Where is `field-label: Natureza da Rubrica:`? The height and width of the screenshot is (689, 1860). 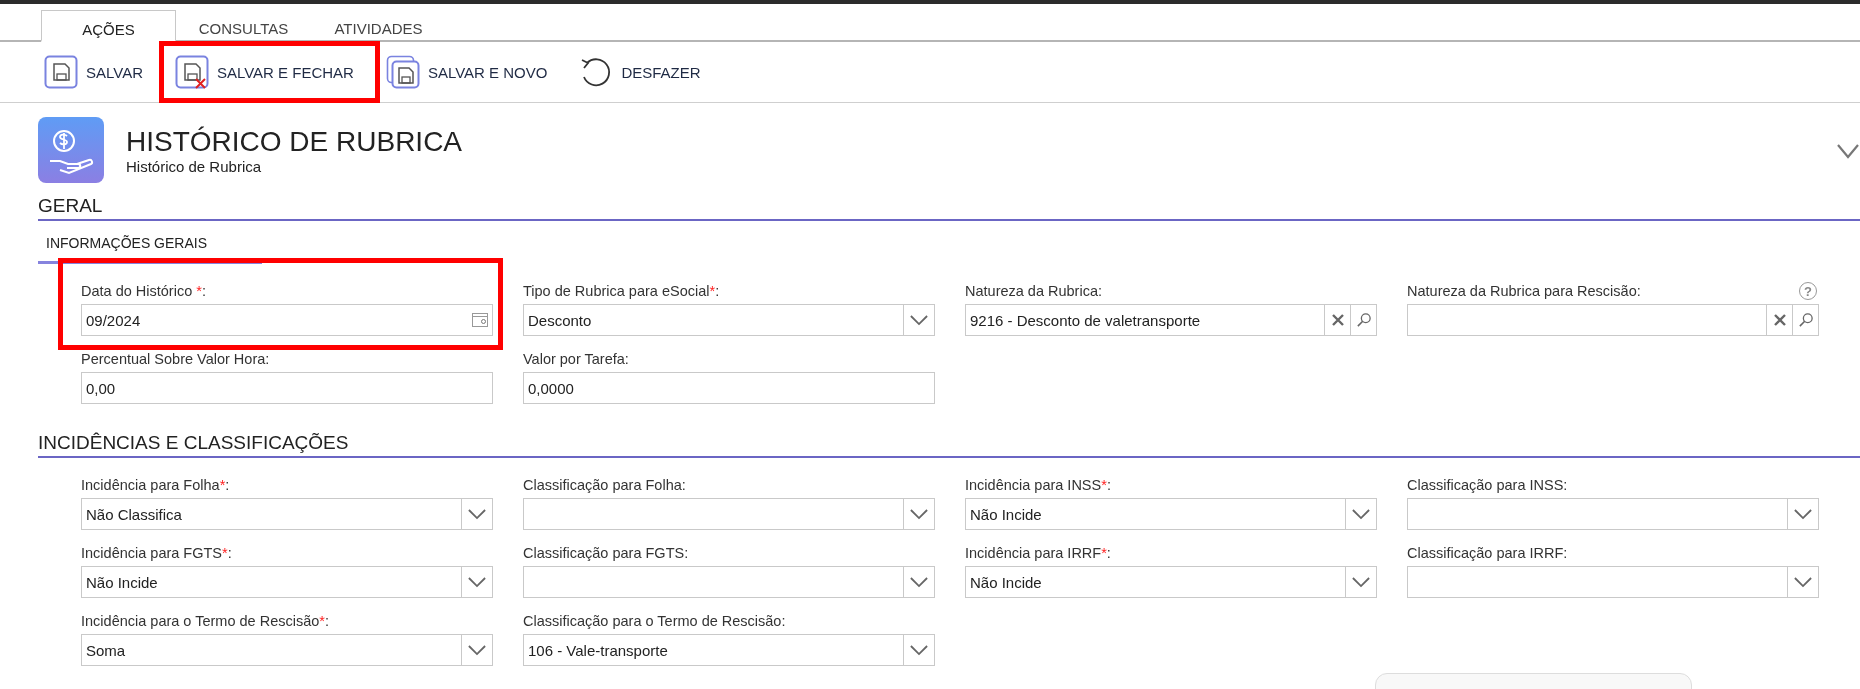 field-label: Natureza da Rubrica: is located at coordinates (1033, 291).